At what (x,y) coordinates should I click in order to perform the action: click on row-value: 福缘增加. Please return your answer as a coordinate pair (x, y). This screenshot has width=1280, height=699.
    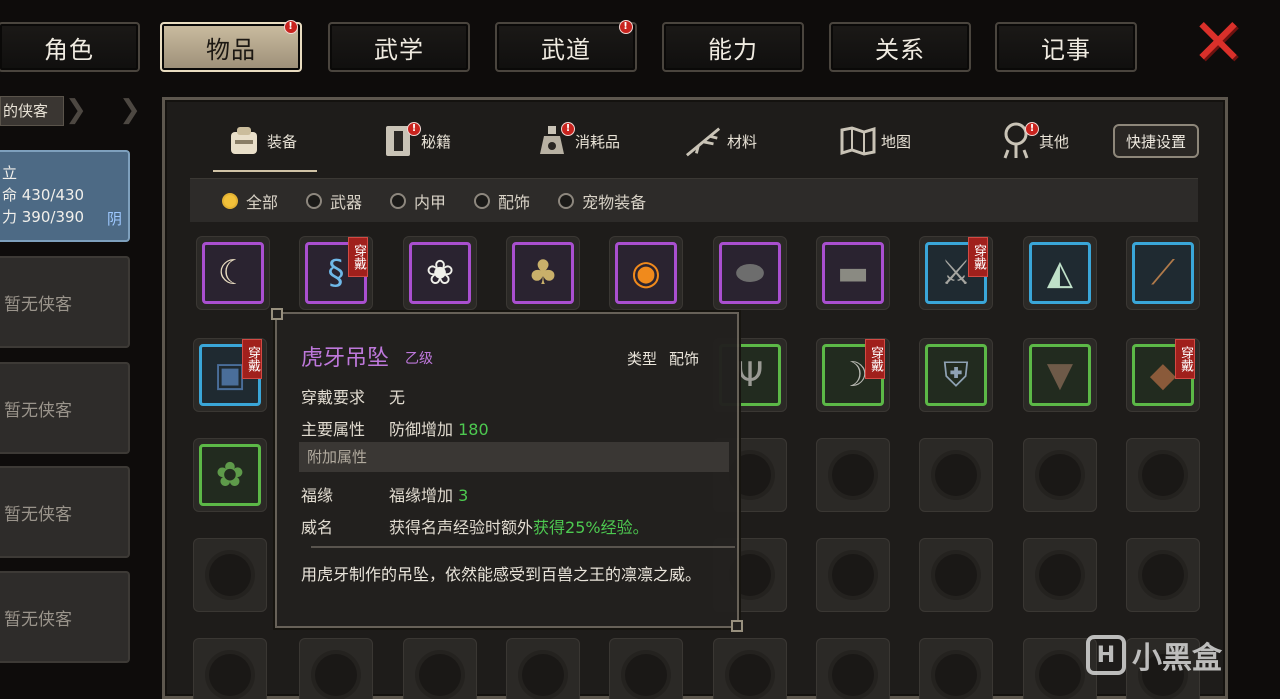
    Looking at the image, I should click on (421, 495).